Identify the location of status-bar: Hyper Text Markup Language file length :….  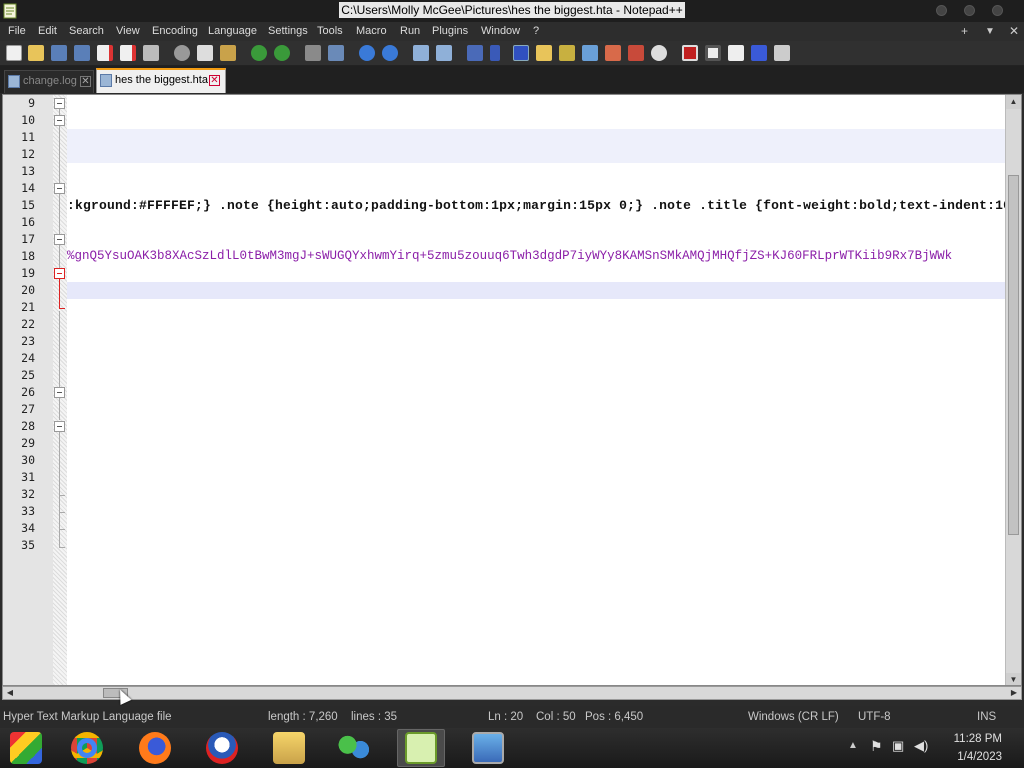
(512, 717).